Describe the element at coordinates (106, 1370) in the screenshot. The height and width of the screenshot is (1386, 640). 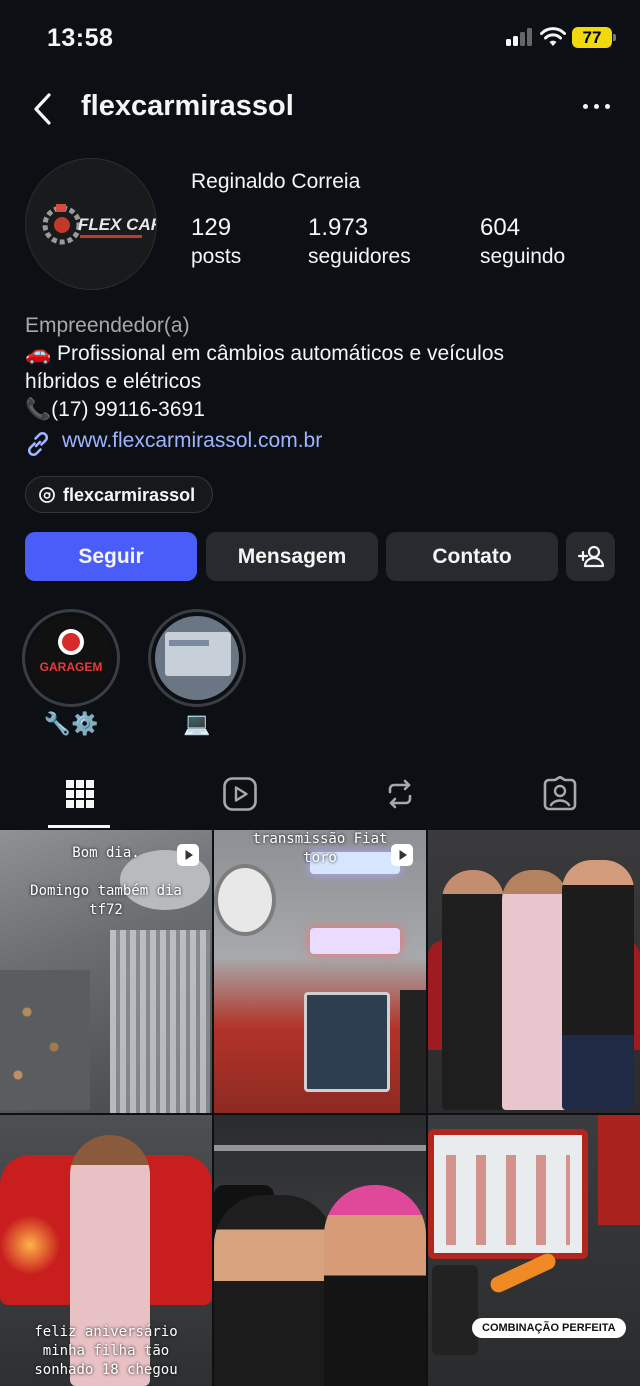
I see `post-caption-line: sonhado 18 chegou` at that location.